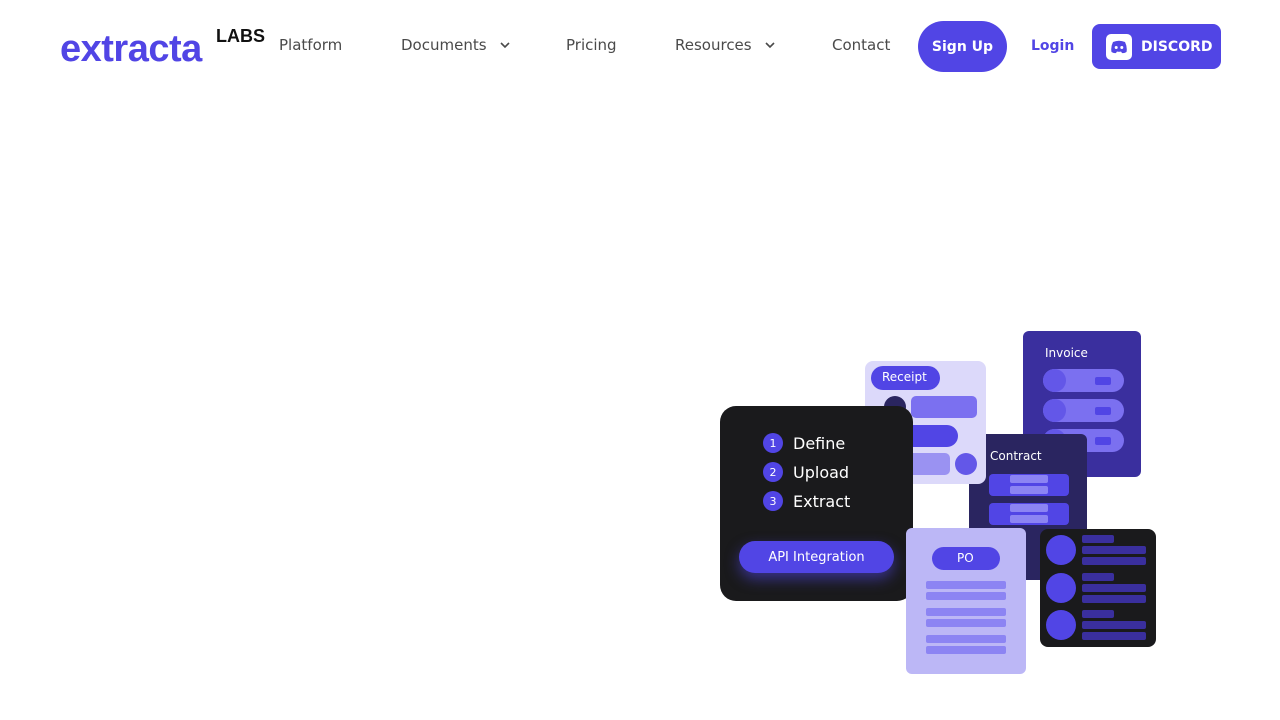  Describe the element at coordinates (1066, 353) in the screenshot. I see `invoice-label: Invoice` at that location.